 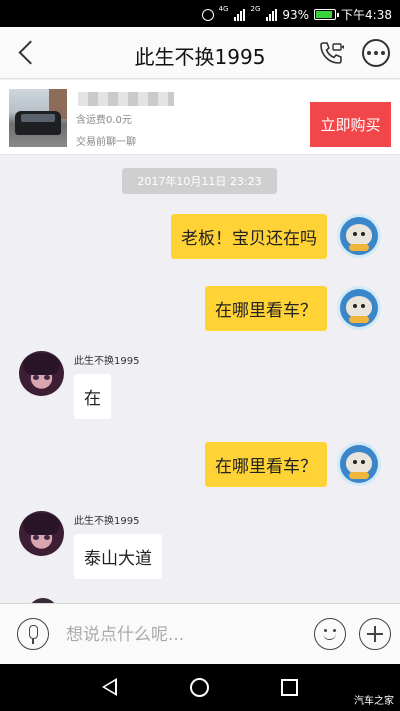 What do you see at coordinates (350, 124) in the screenshot?
I see `buy-now-button: 立即购买` at bounding box center [350, 124].